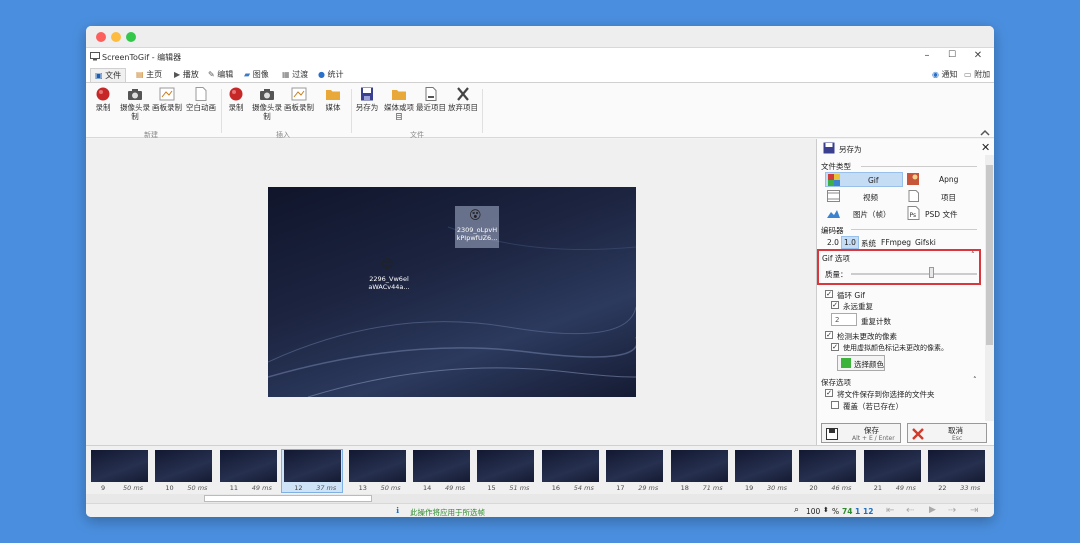 The height and width of the screenshot is (543, 1080). I want to click on recent-projects-button: 最近项目, so click(431, 99).